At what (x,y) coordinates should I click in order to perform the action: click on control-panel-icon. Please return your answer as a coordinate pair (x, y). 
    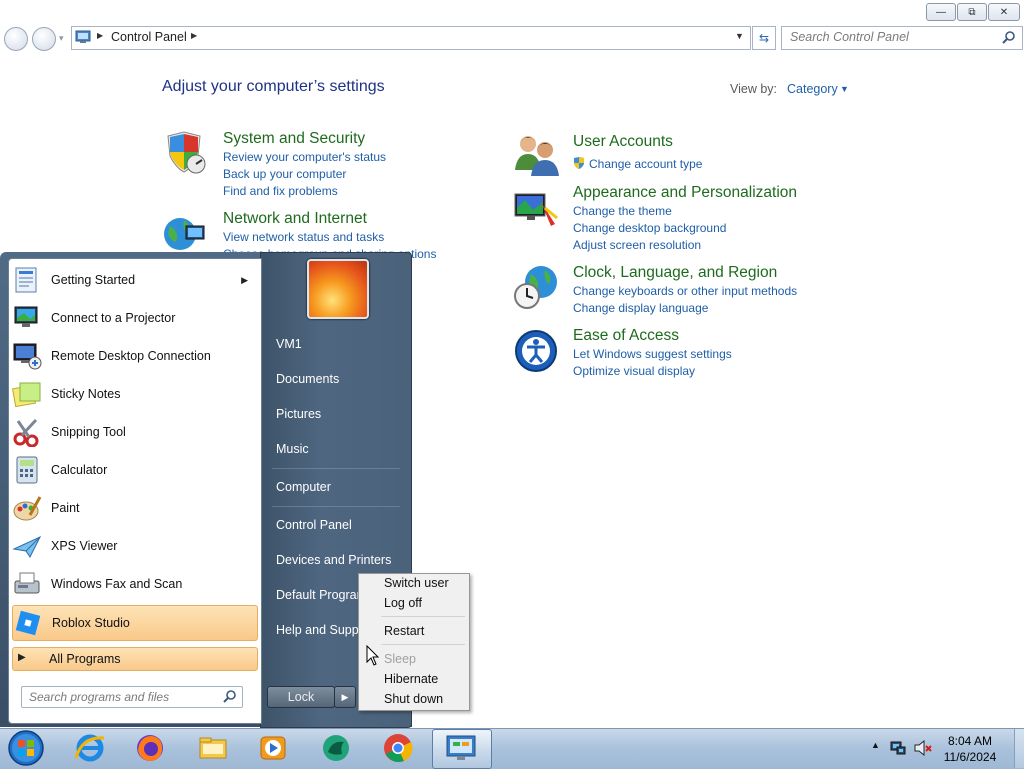
    Looking at the image, I should click on (461, 747).